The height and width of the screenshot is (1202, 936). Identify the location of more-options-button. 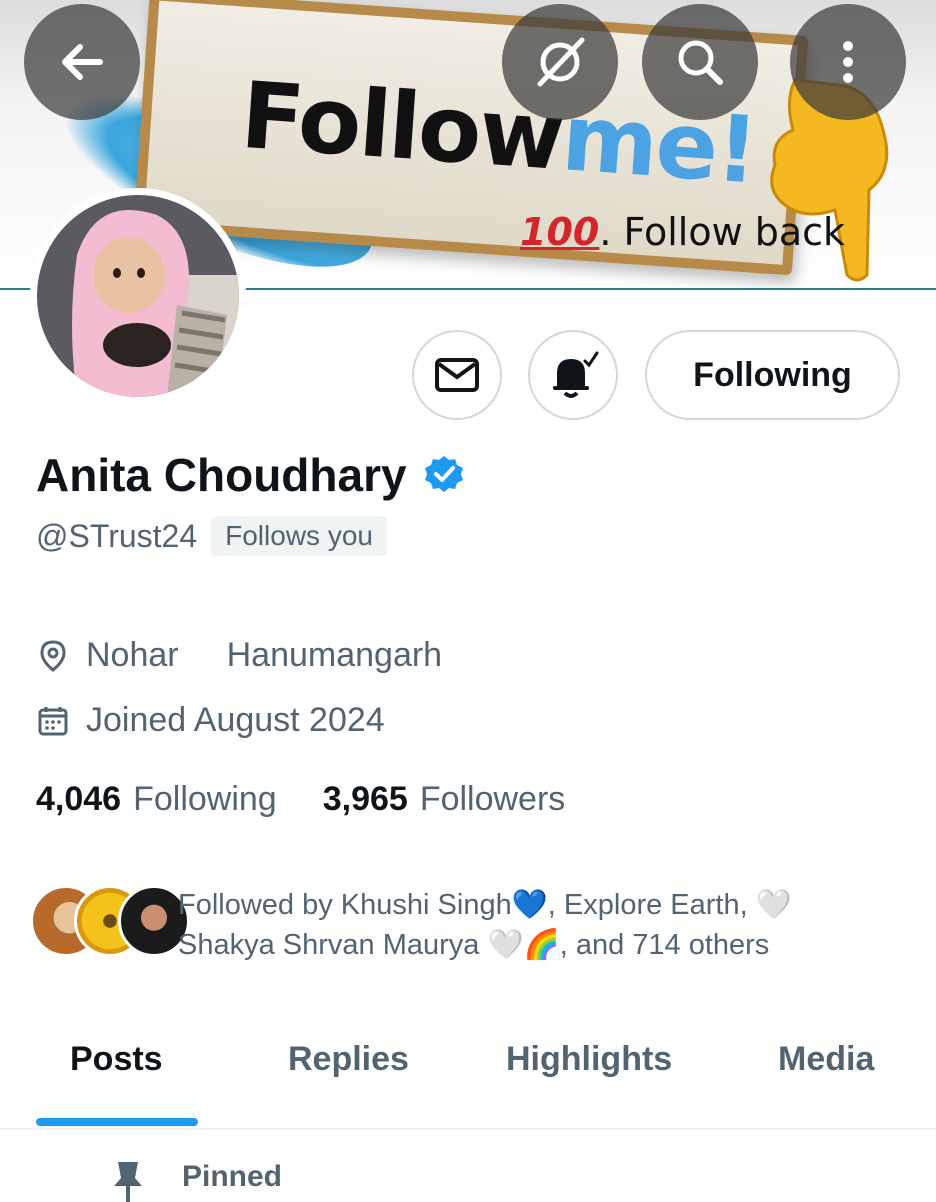
(848, 62).